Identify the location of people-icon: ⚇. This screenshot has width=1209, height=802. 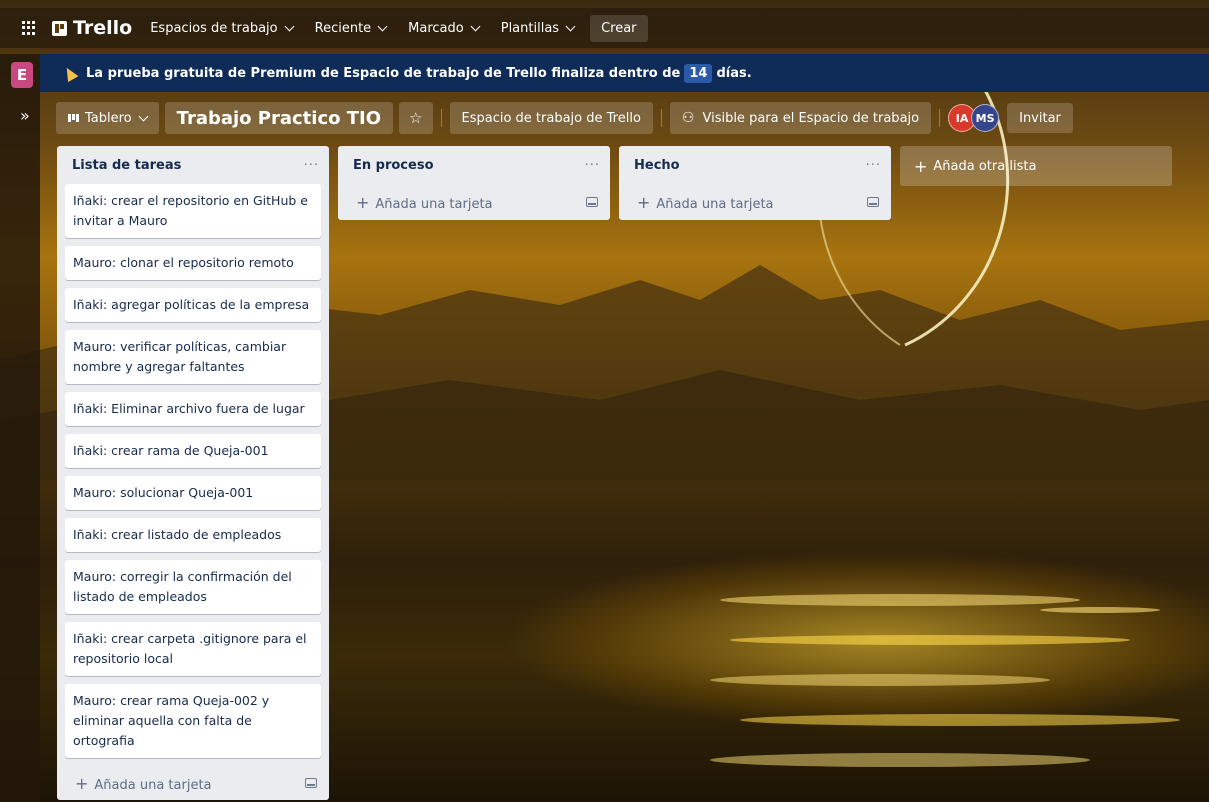
(688, 118).